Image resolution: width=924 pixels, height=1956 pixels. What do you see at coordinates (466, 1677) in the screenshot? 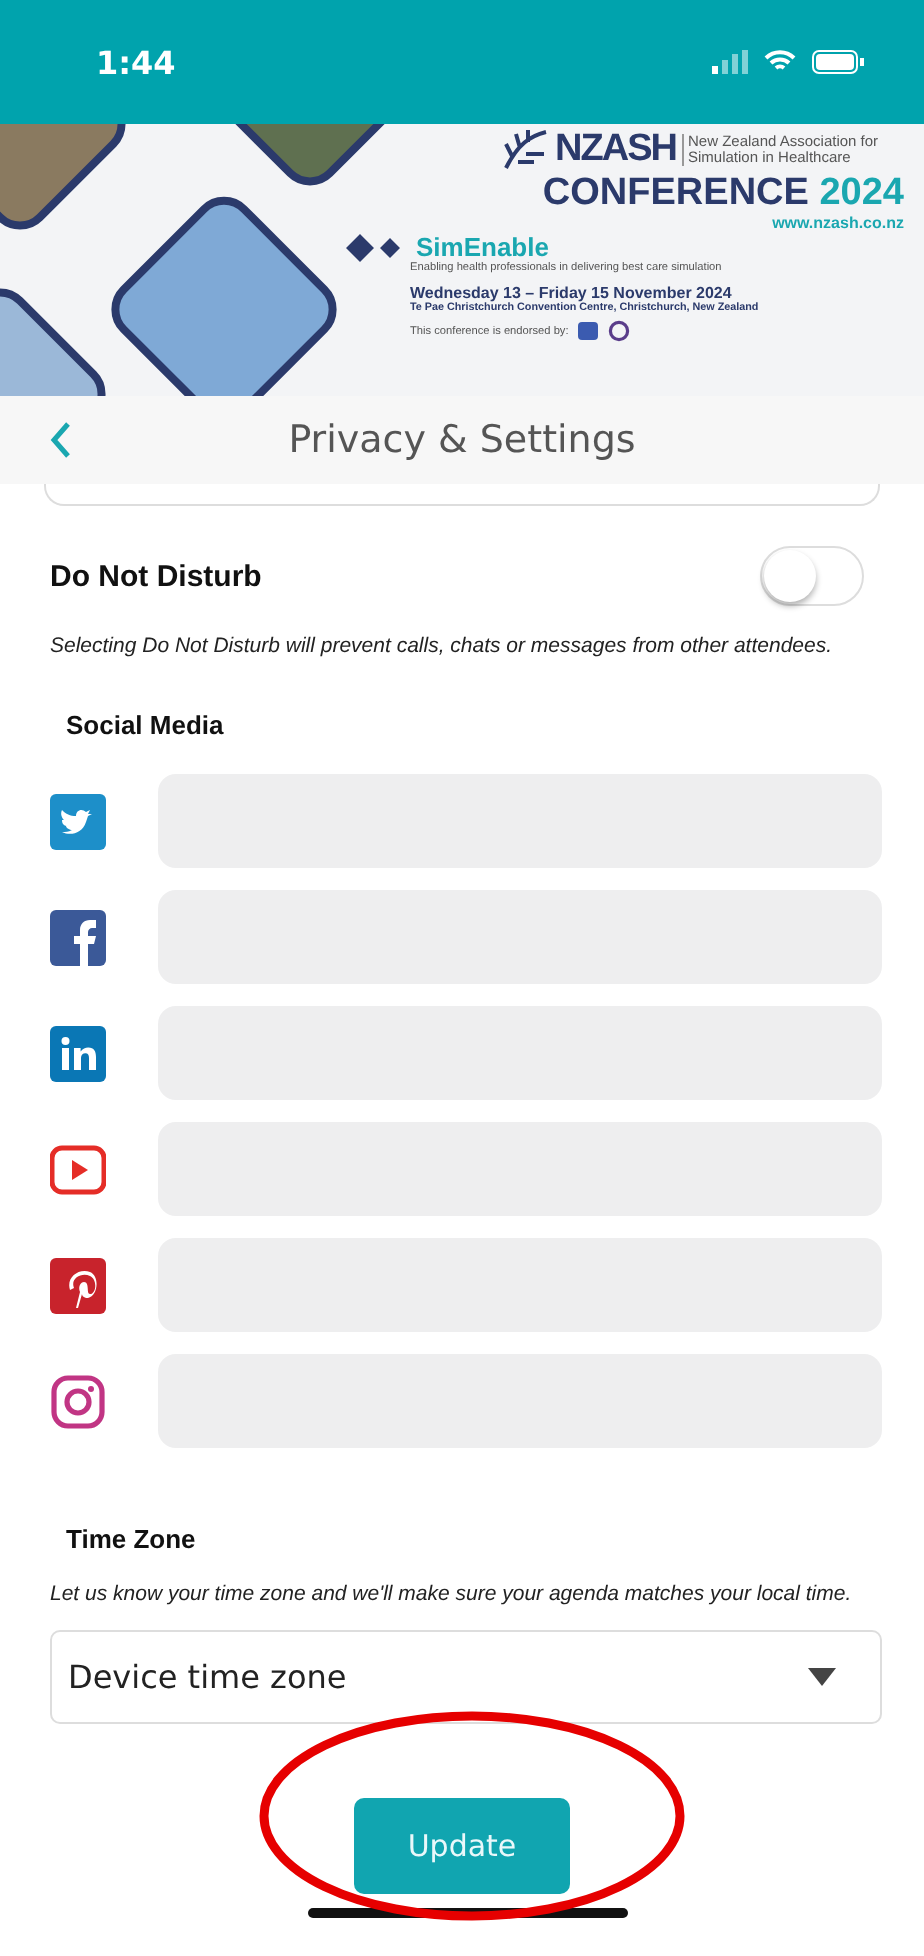
I see `time-zone-dropdown: Device time zone` at bounding box center [466, 1677].